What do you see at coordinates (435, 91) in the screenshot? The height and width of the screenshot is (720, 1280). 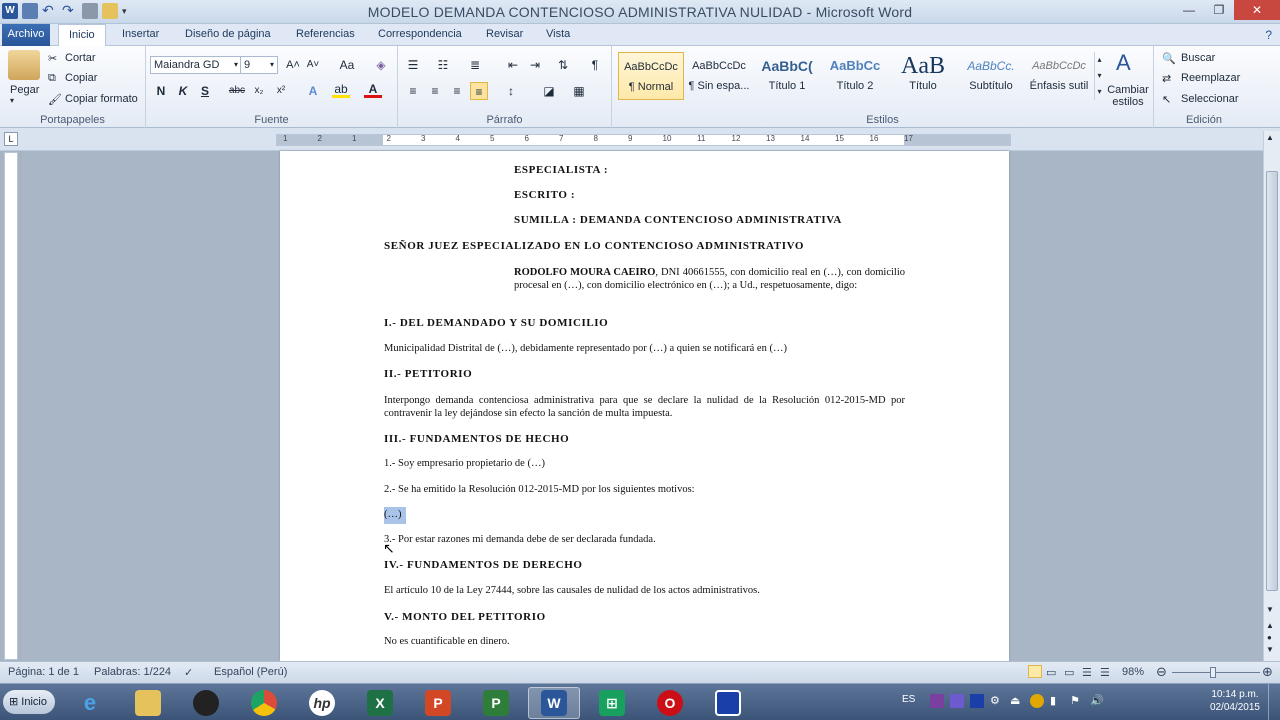 I see `align-center-icon: ≡` at bounding box center [435, 91].